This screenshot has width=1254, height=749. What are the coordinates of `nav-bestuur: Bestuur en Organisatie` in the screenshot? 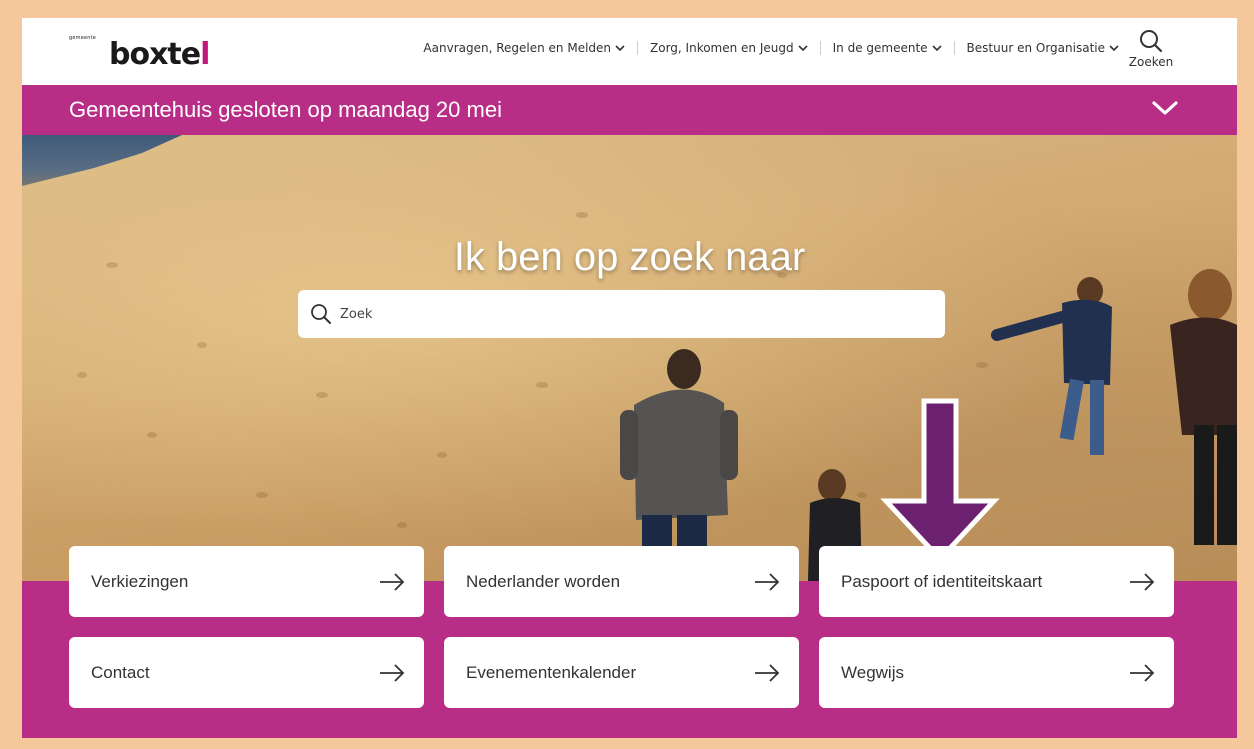 It's located at (1043, 48).